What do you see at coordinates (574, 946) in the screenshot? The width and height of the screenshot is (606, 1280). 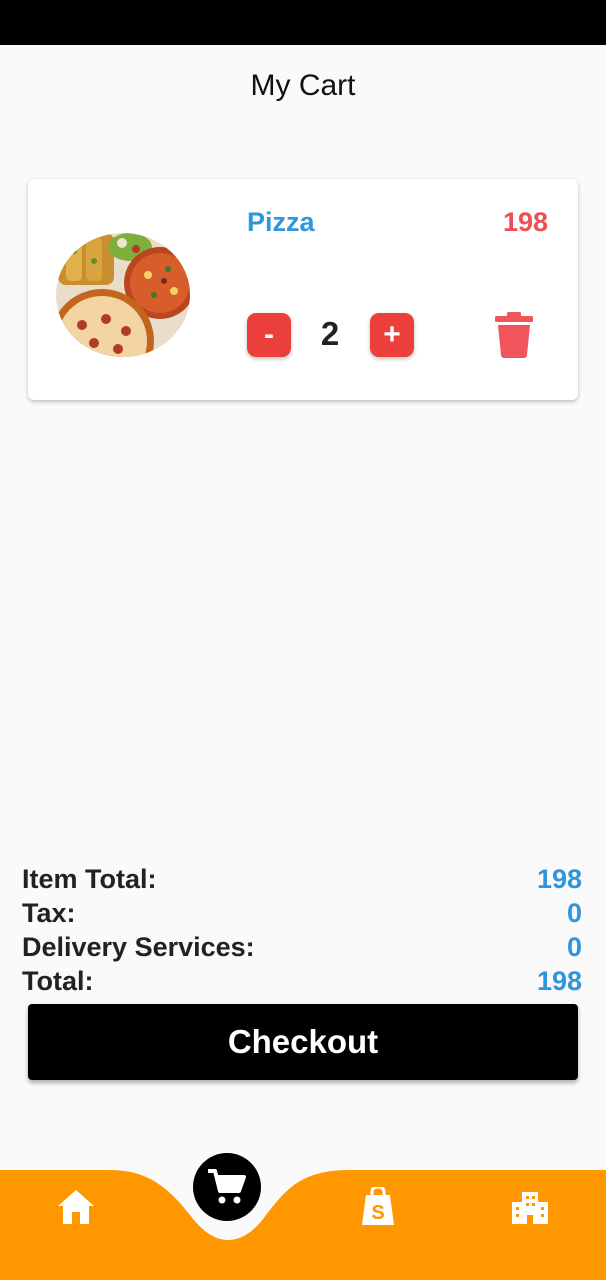 I see `delivery-value: 0` at bounding box center [574, 946].